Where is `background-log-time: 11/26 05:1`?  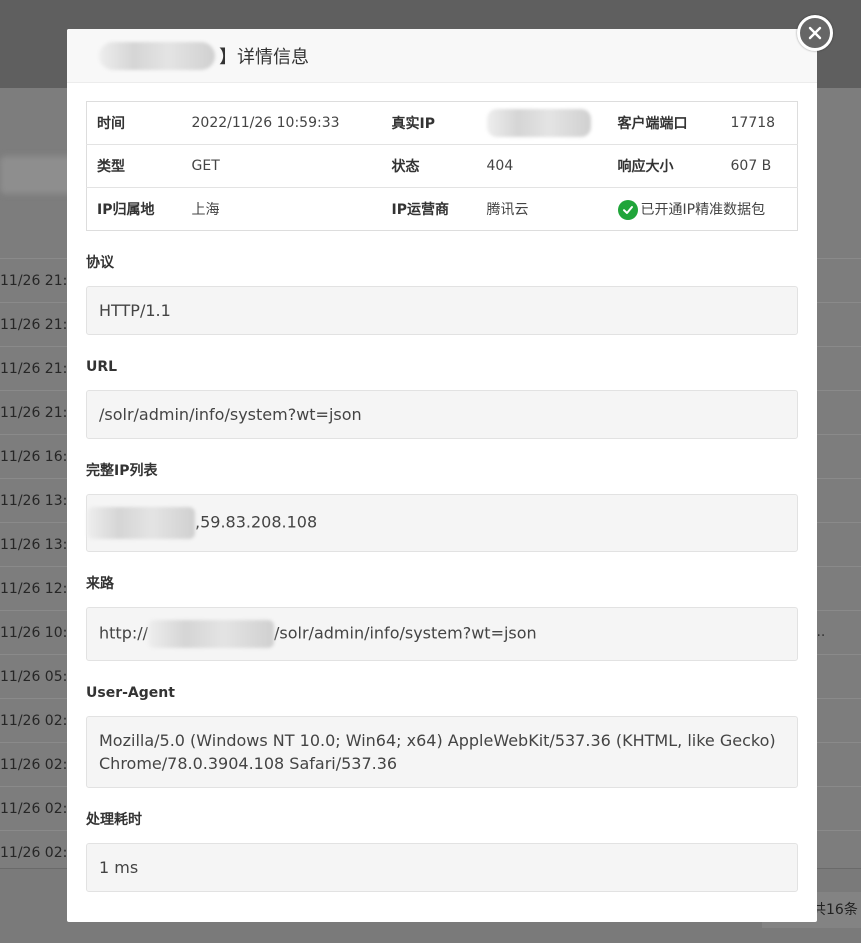
background-log-time: 11/26 05:1 is located at coordinates (38, 677).